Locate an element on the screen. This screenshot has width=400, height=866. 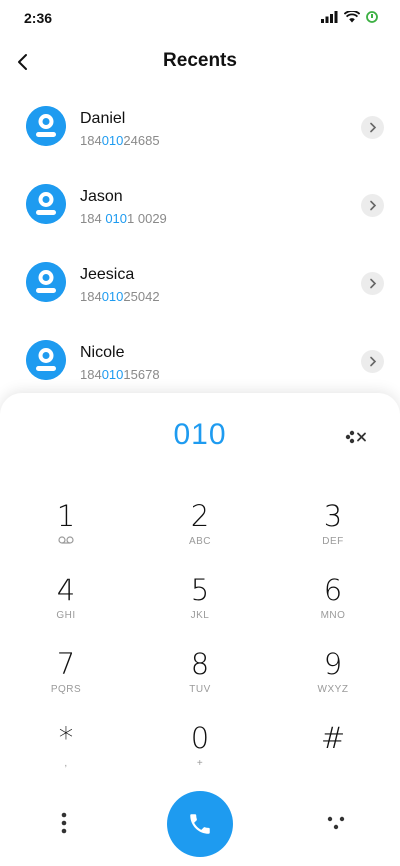
key-digit: * is located at coordinates (66, 738).